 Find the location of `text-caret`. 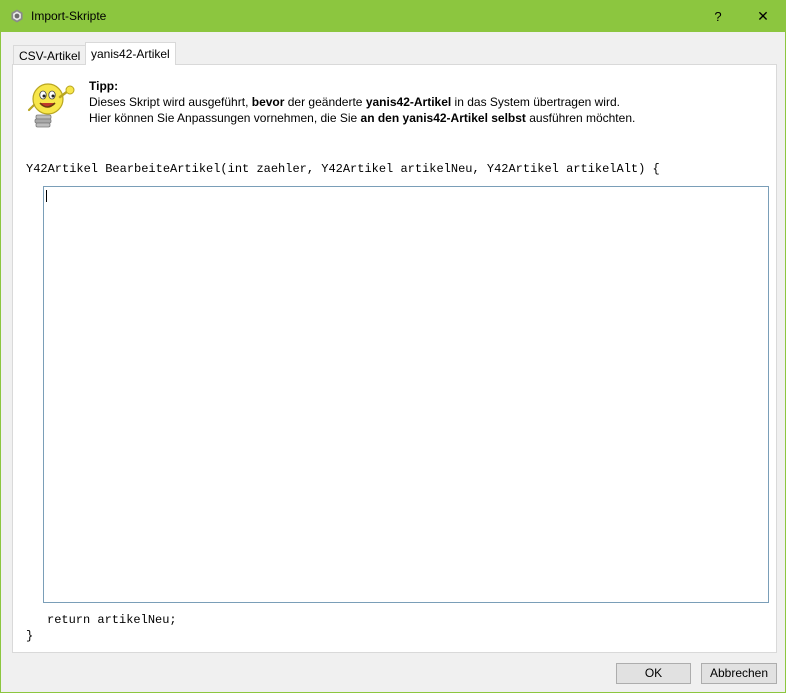

text-caret is located at coordinates (46, 196).